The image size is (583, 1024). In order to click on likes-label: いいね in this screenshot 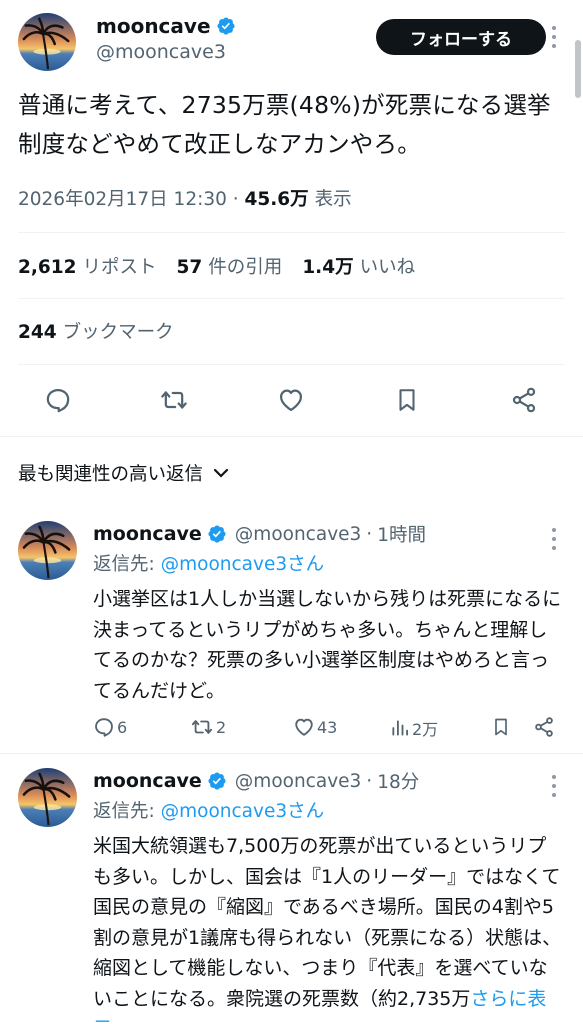, I will do `click(387, 267)`.